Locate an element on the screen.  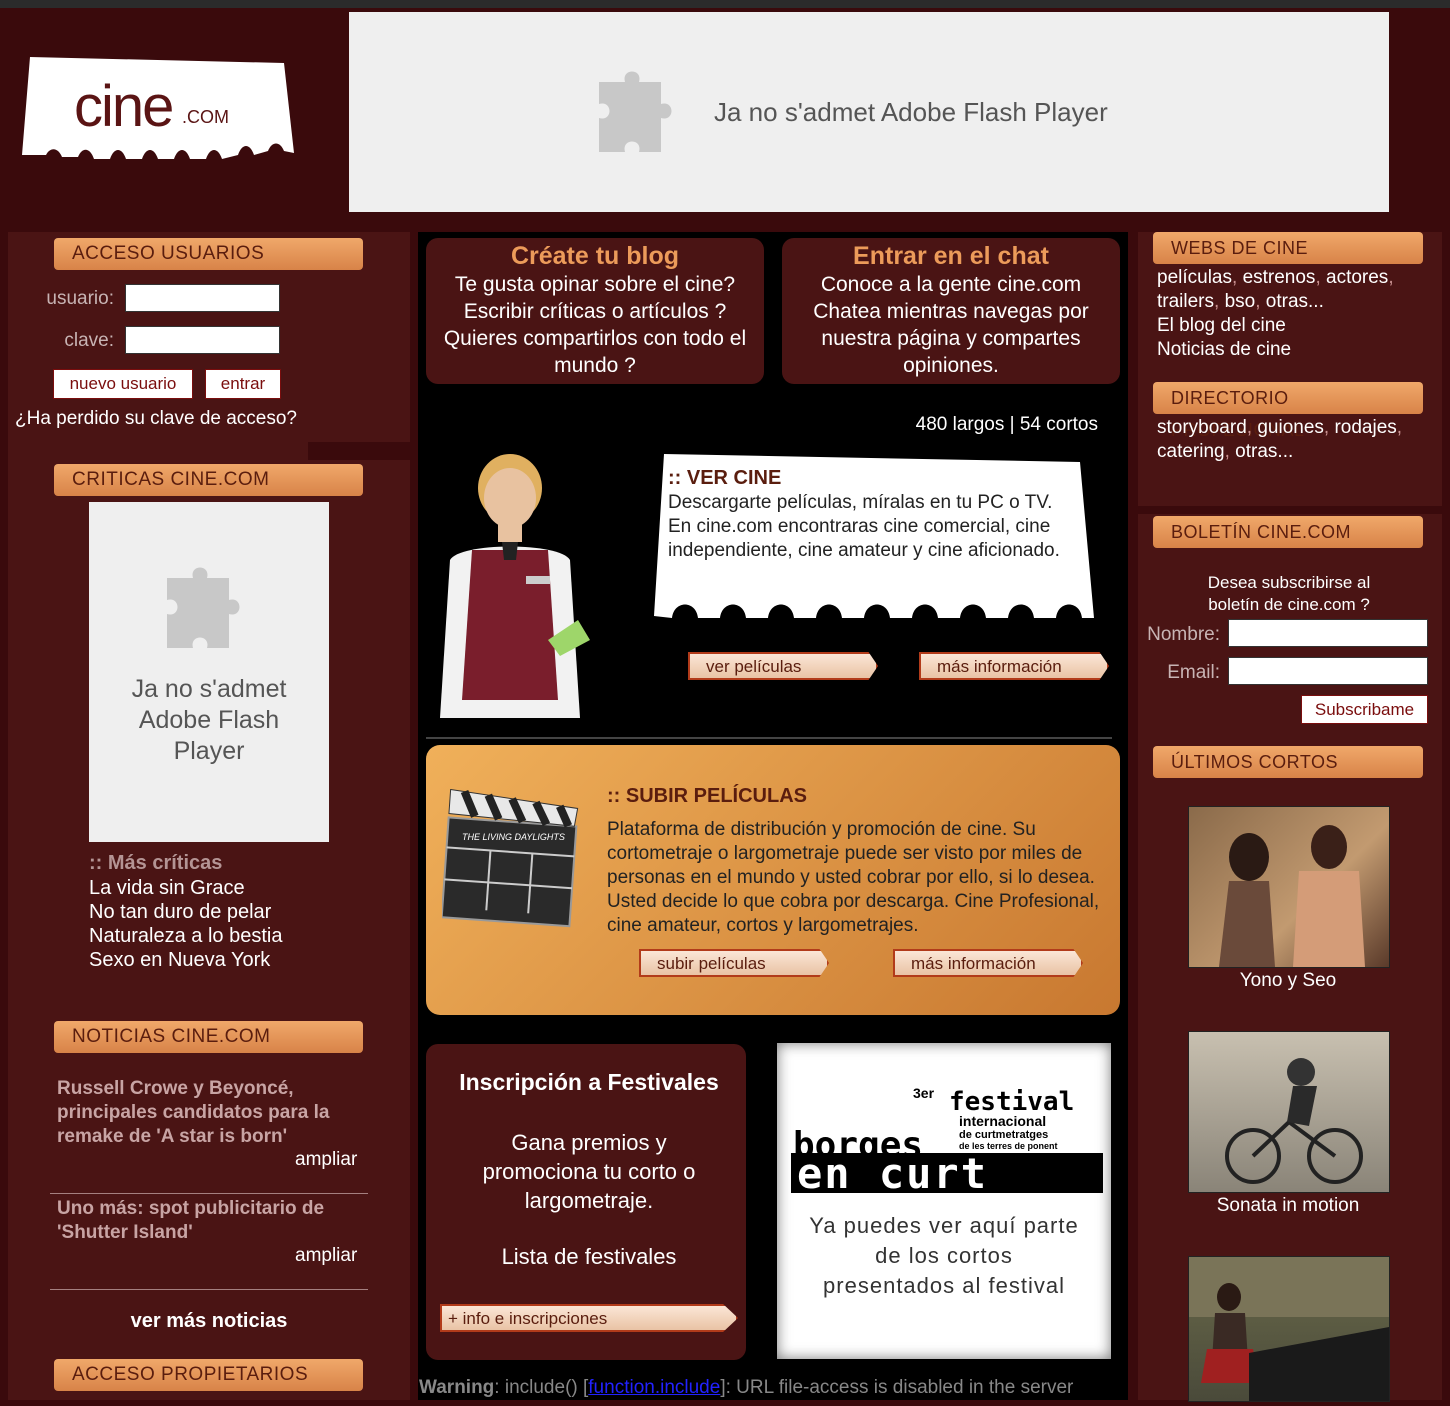
web-link: bso is located at coordinates (1240, 301).